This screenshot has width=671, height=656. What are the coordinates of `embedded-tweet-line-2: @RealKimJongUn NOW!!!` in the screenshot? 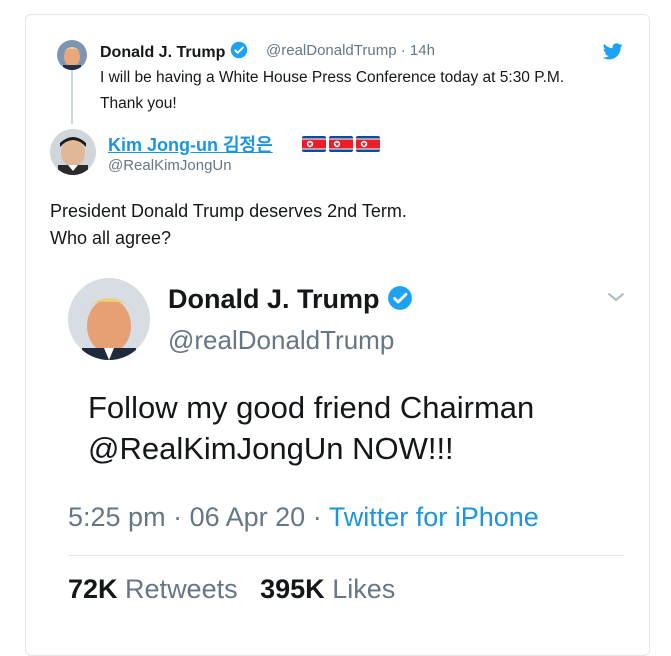 It's located at (271, 448).